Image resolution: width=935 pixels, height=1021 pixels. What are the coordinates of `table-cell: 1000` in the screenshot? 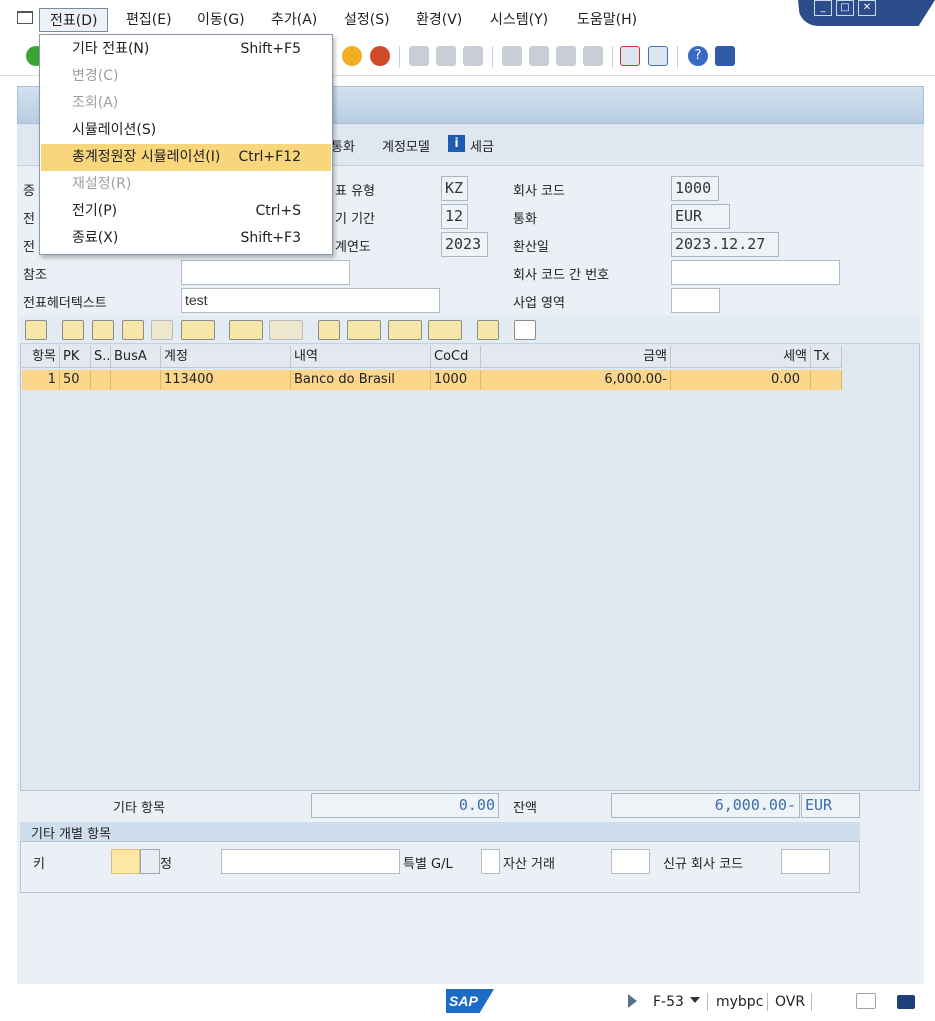 It's located at (456, 380).